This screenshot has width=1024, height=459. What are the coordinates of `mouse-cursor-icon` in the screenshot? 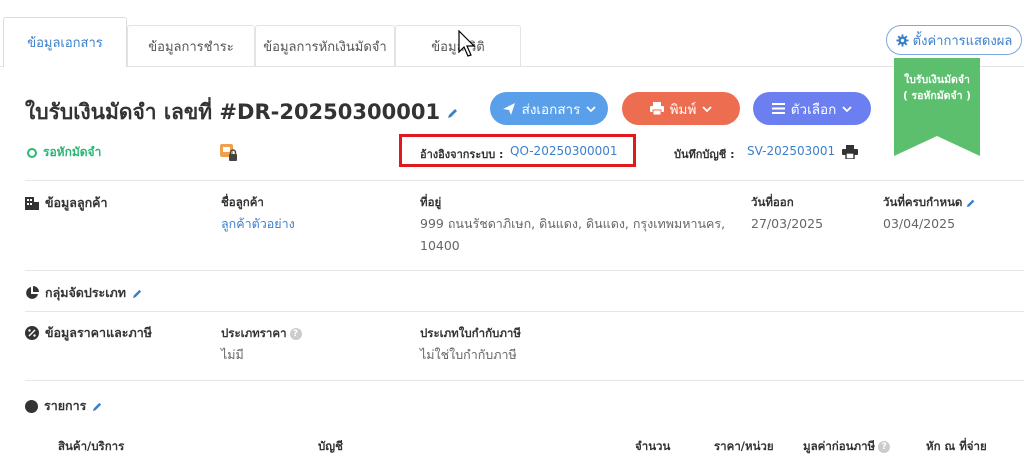 It's located at (467, 43).